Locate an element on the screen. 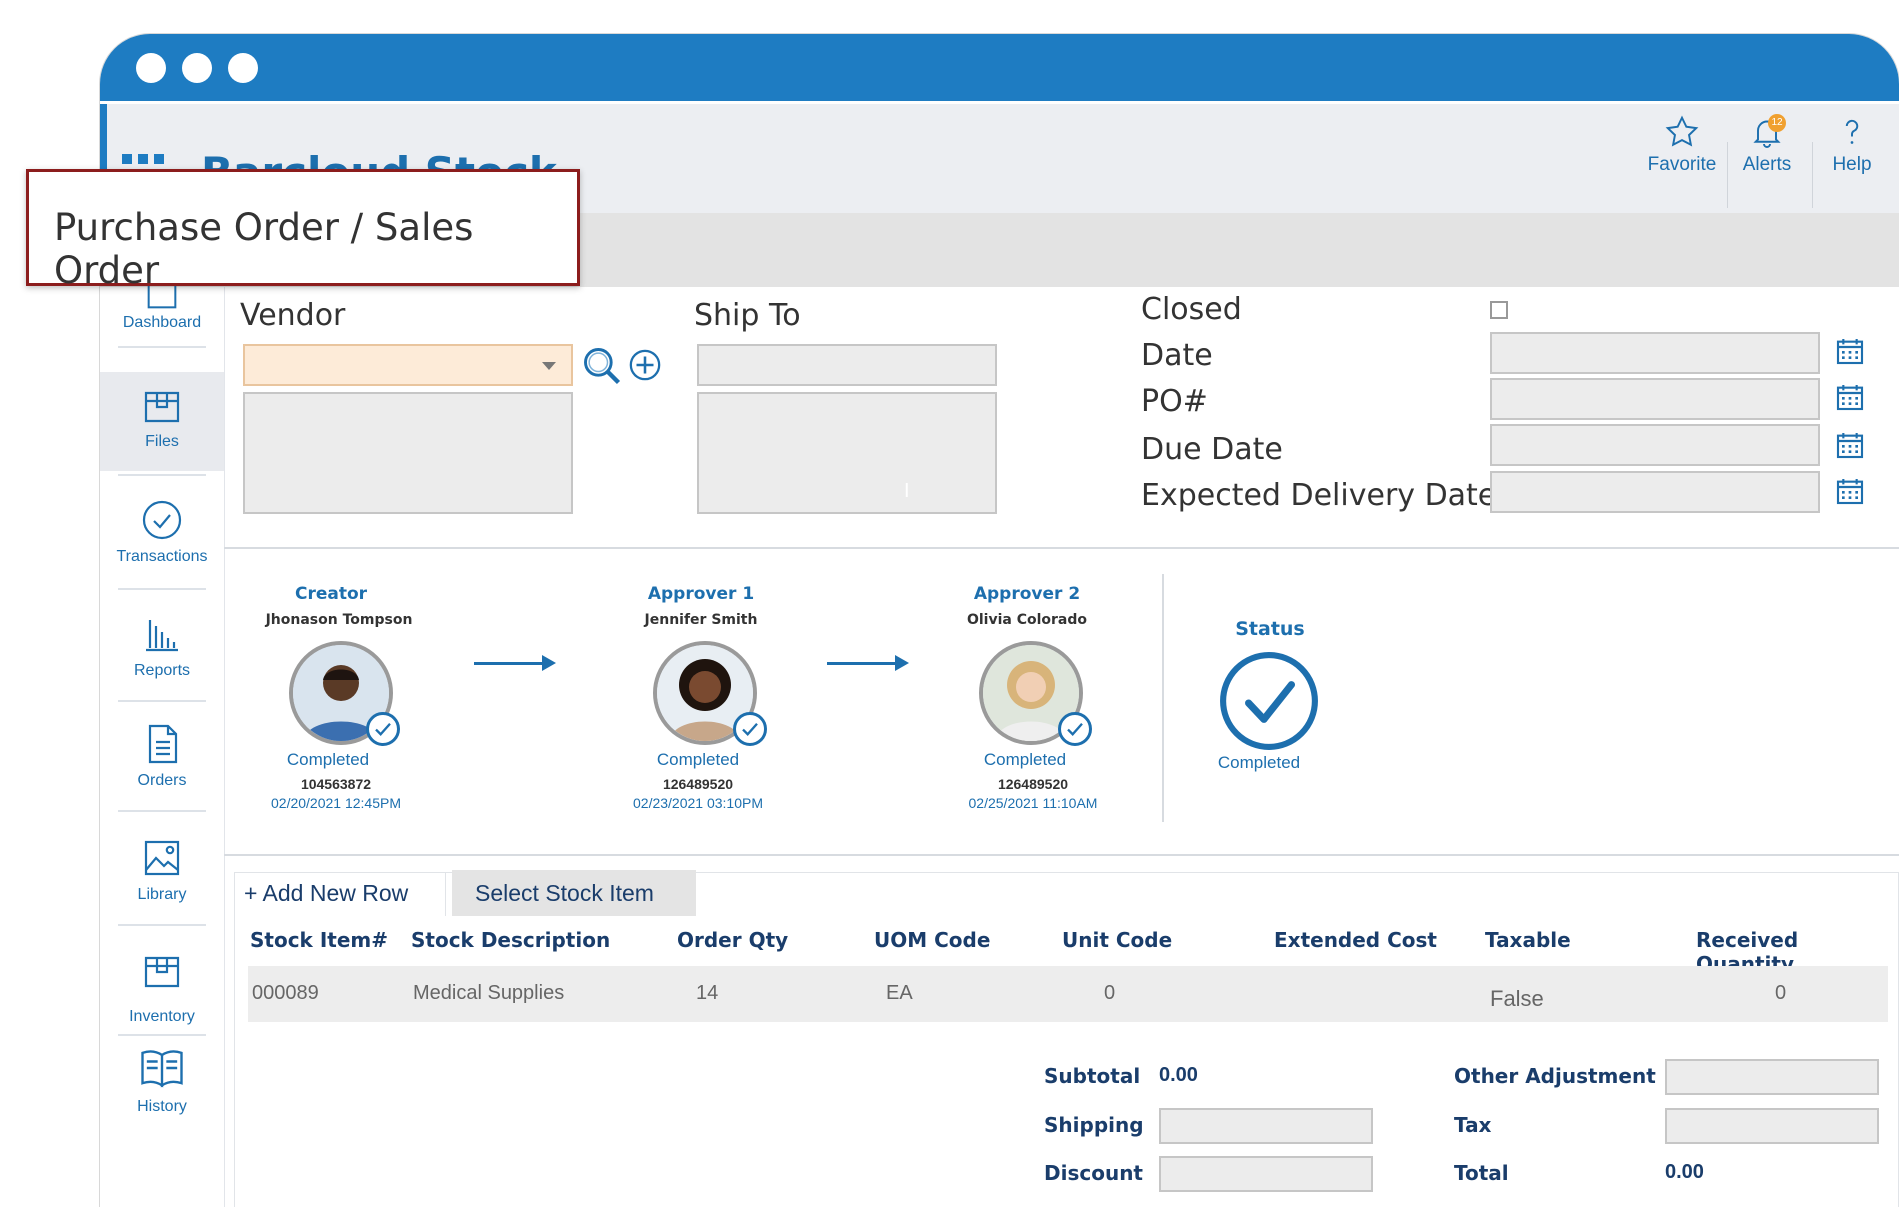 Image resolution: width=1899 pixels, height=1207 pixels. flow-arrow is located at coordinates (862, 663).